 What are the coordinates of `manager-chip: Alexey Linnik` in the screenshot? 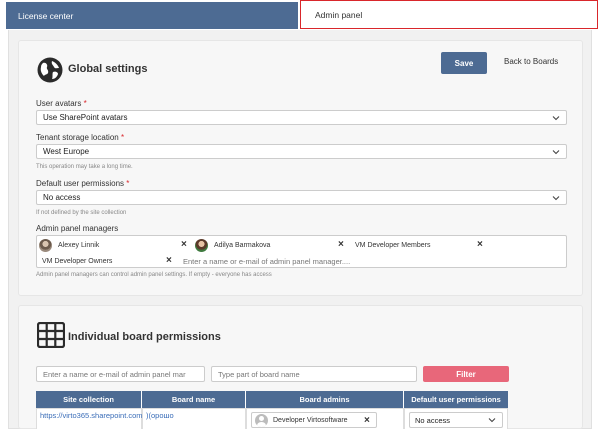 It's located at (69, 245).